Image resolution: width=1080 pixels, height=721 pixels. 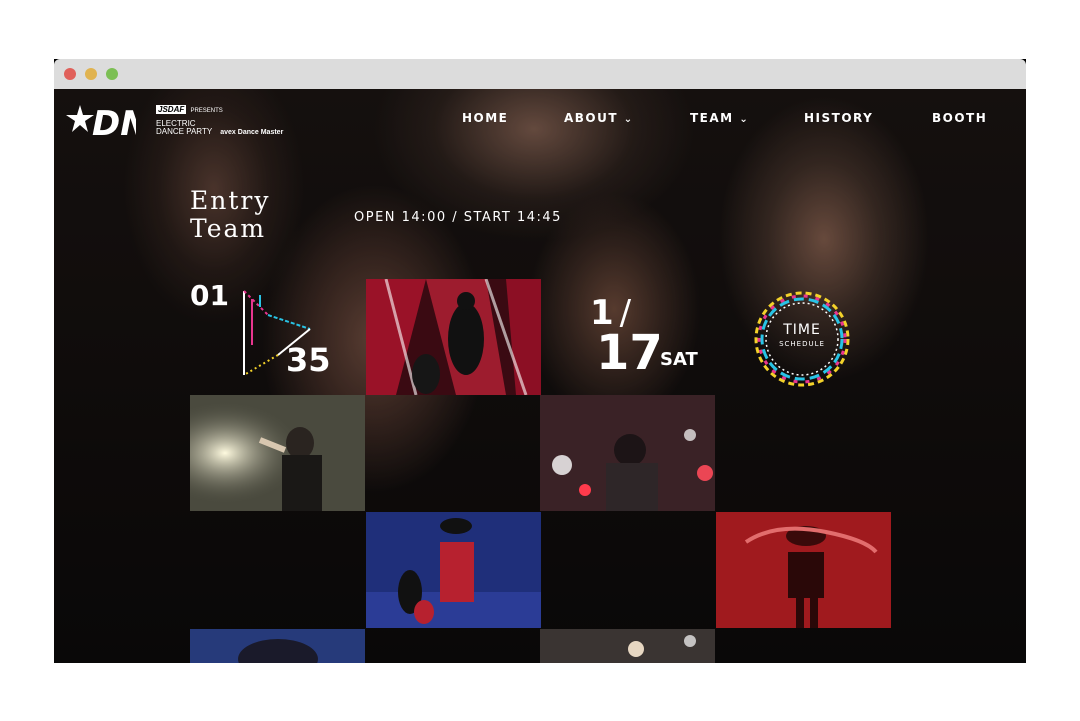 What do you see at coordinates (802, 330) in the screenshot?
I see `schedule-title: TIME` at bounding box center [802, 330].